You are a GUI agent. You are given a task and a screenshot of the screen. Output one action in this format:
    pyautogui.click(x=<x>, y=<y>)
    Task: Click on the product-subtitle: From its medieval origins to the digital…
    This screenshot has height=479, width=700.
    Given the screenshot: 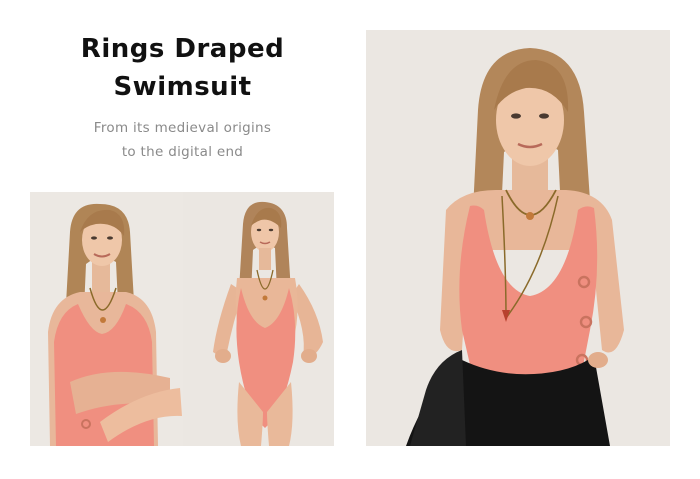 What is the action you would take?
    pyautogui.click(x=182, y=140)
    